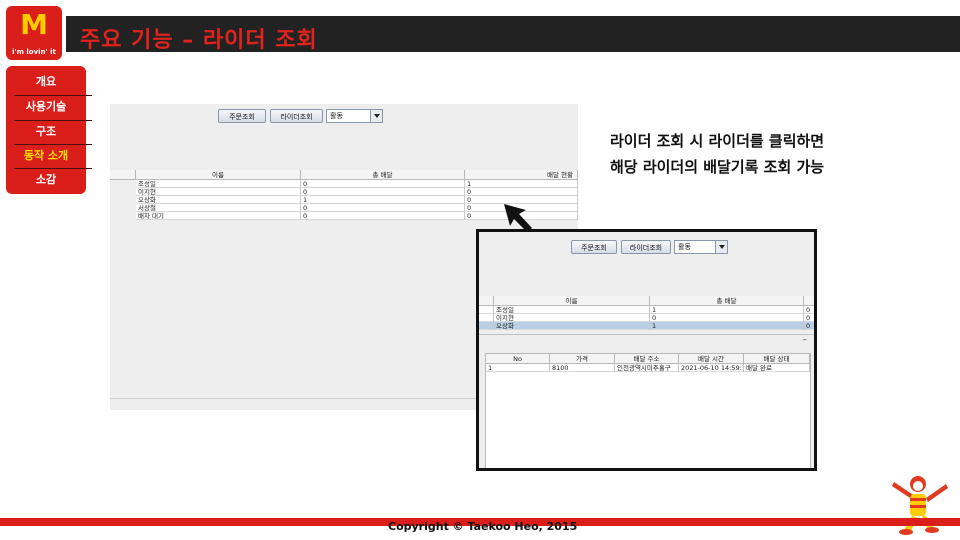  What do you see at coordinates (805, 340) in the screenshot?
I see `minimize-icon: –` at bounding box center [805, 340].